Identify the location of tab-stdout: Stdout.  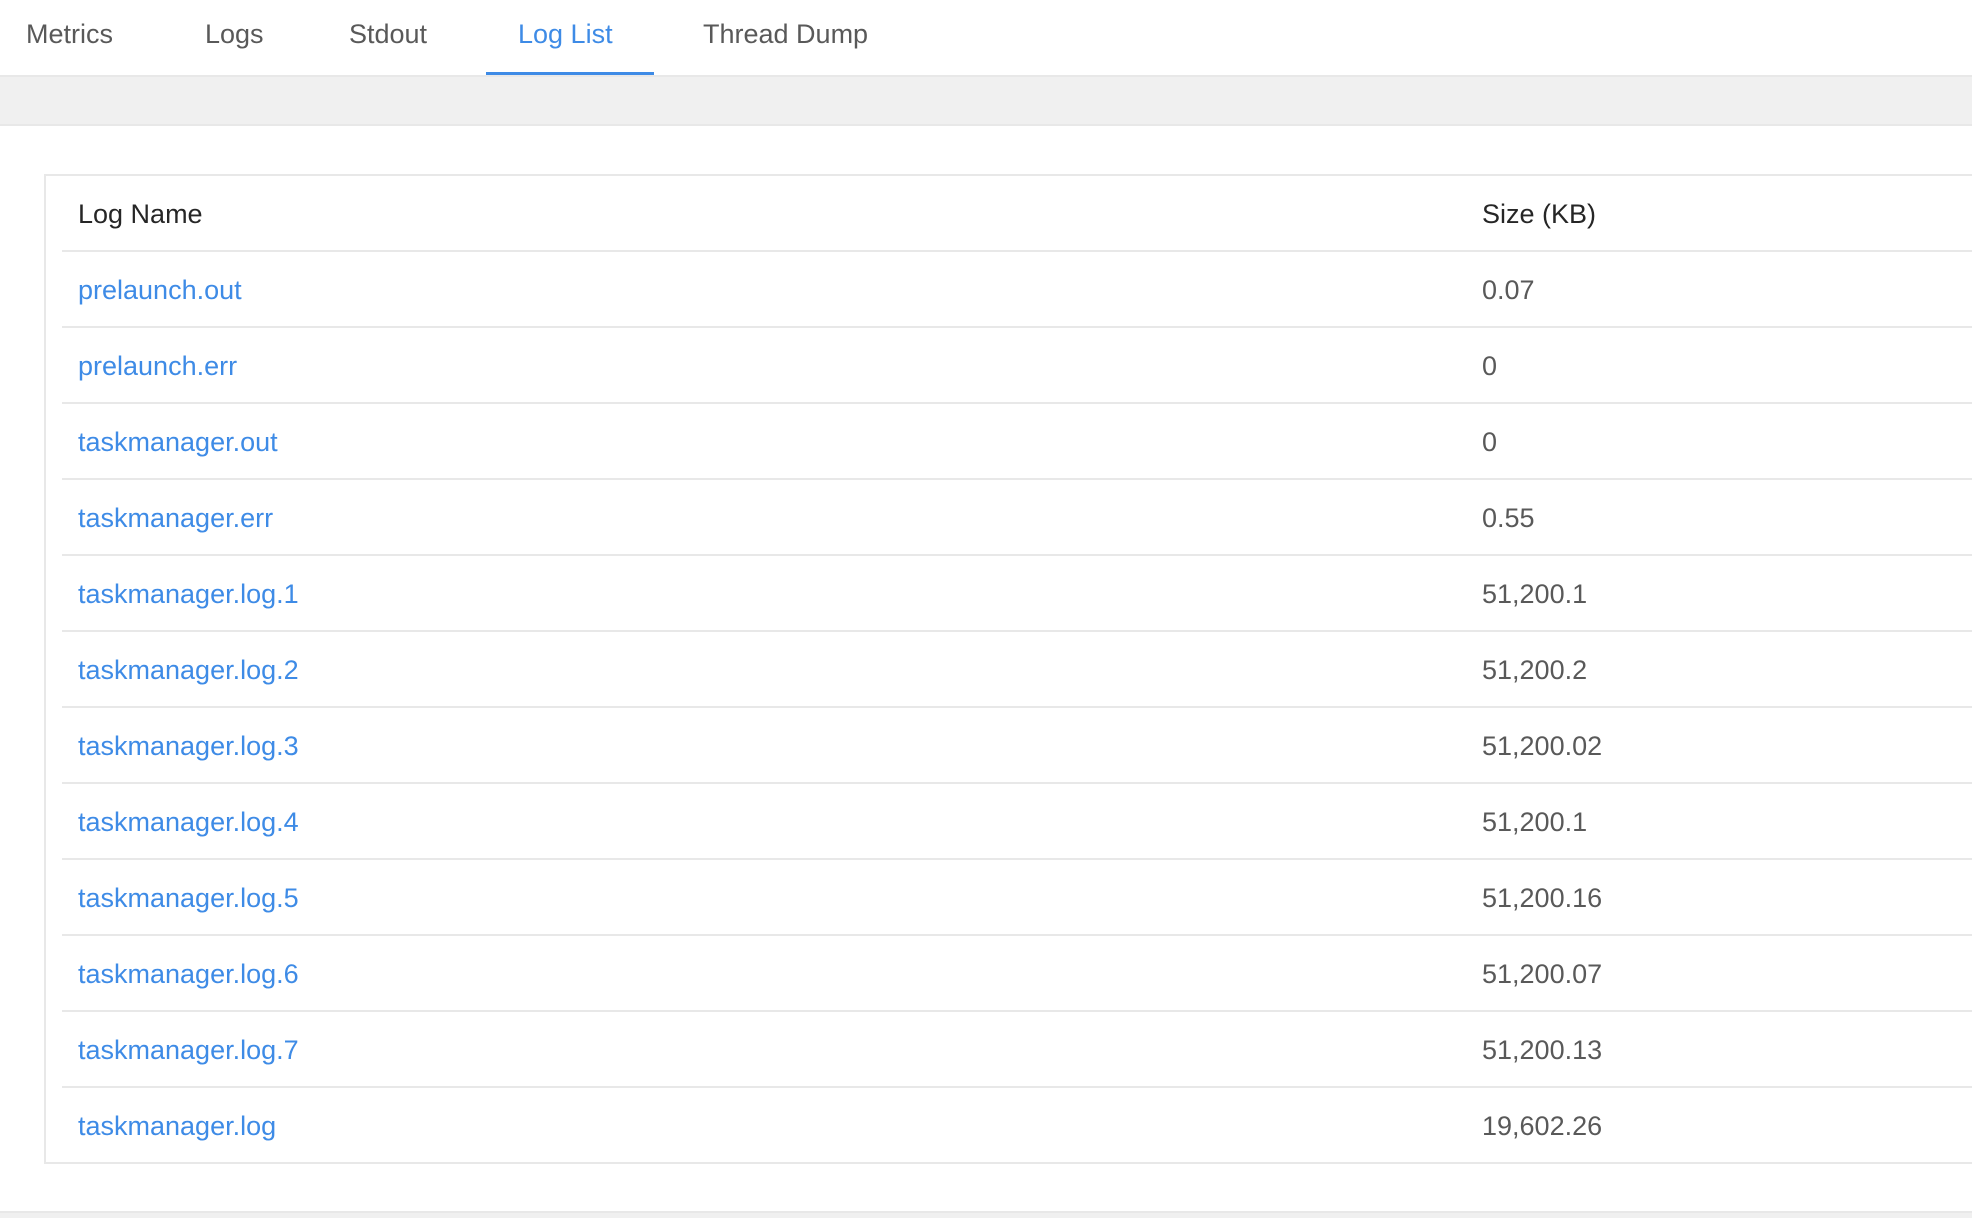
(388, 38).